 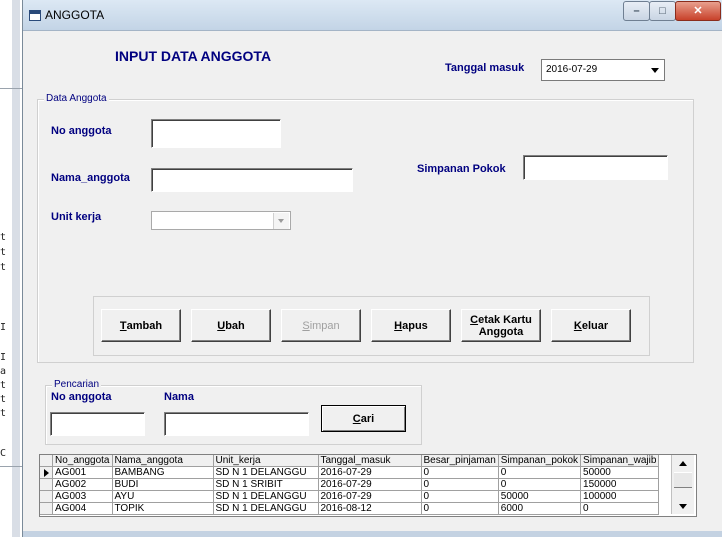 I want to click on cetak-label-line1: Cetak Kartu, so click(x=501, y=320).